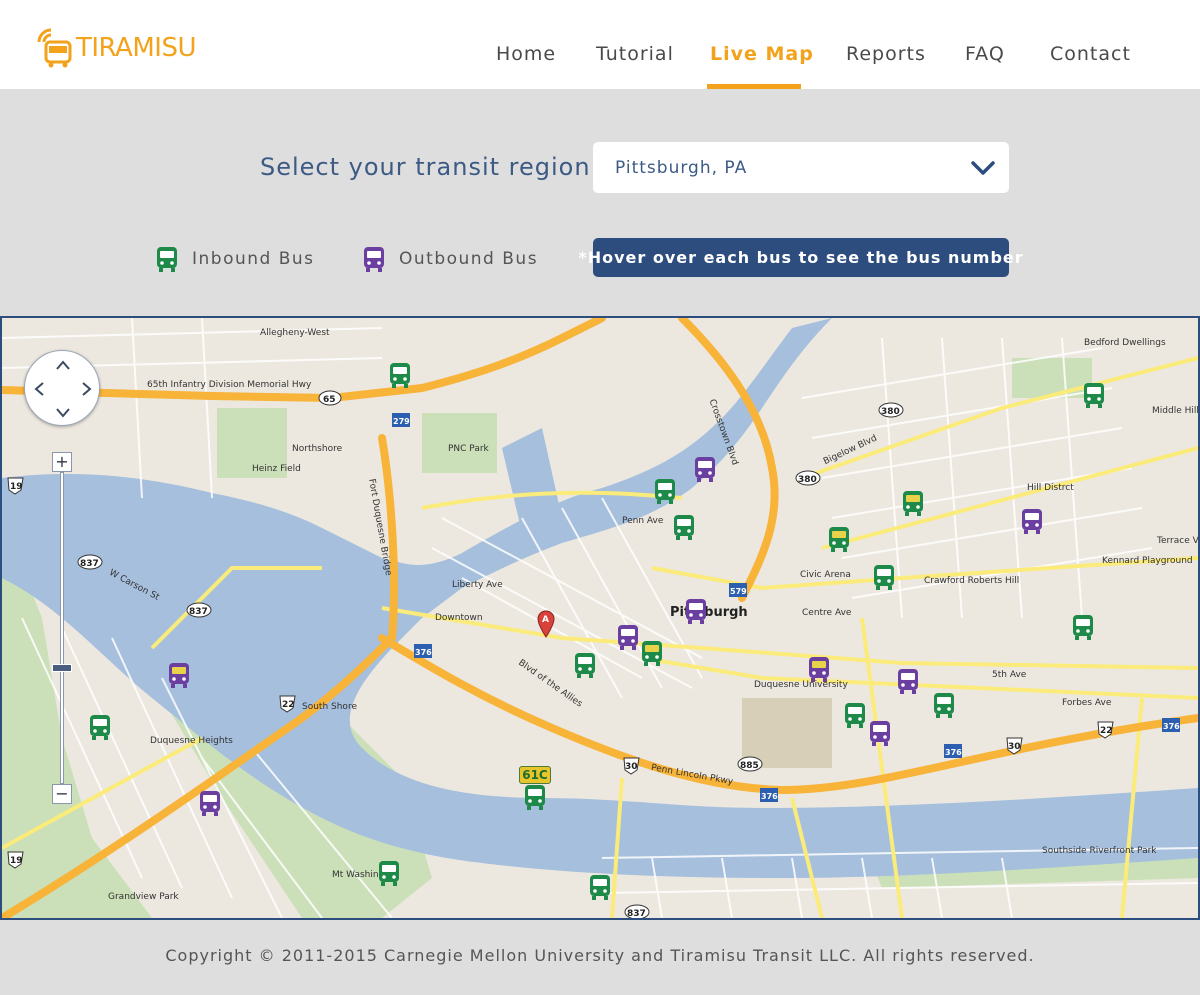 The height and width of the screenshot is (995, 1200). I want to click on logo-text: TIRAMISU, so click(136, 48).